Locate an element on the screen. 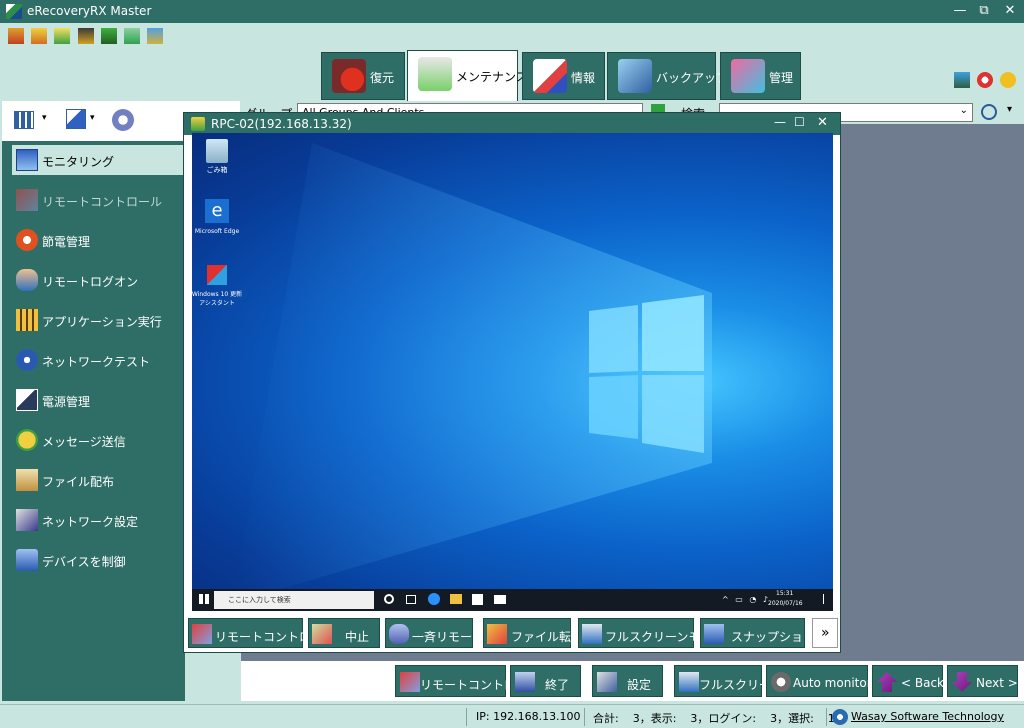  app-logo-icon is located at coordinates (14, 11).